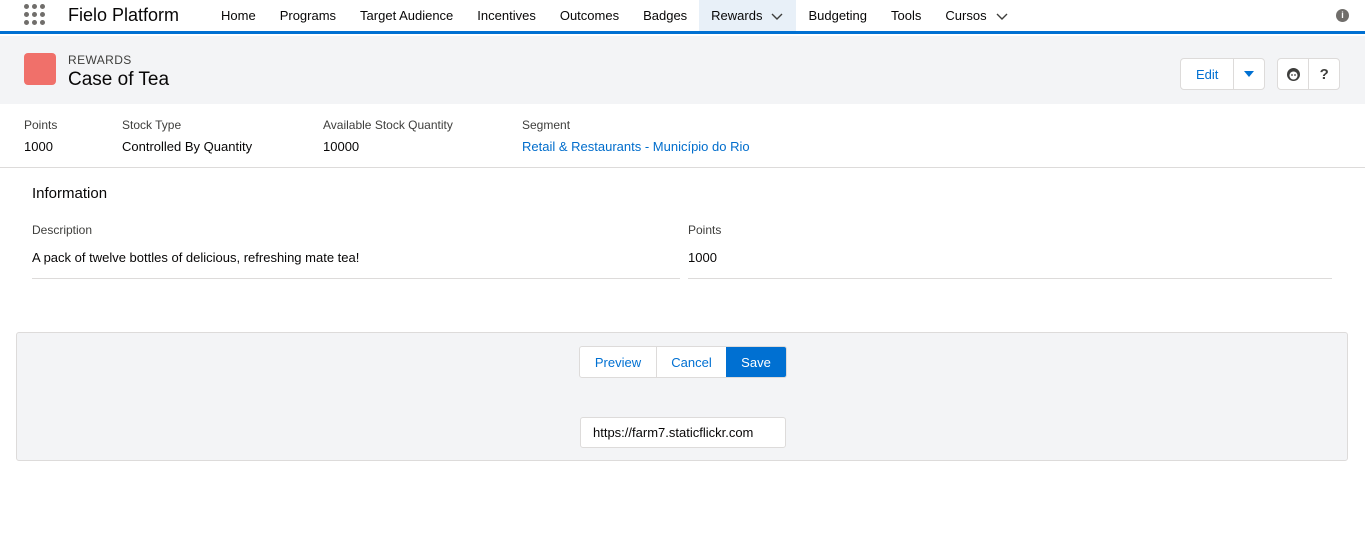 This screenshot has width=1365, height=557. Describe the element at coordinates (546, 125) in the screenshot. I see `highlight-label: Segment` at that location.